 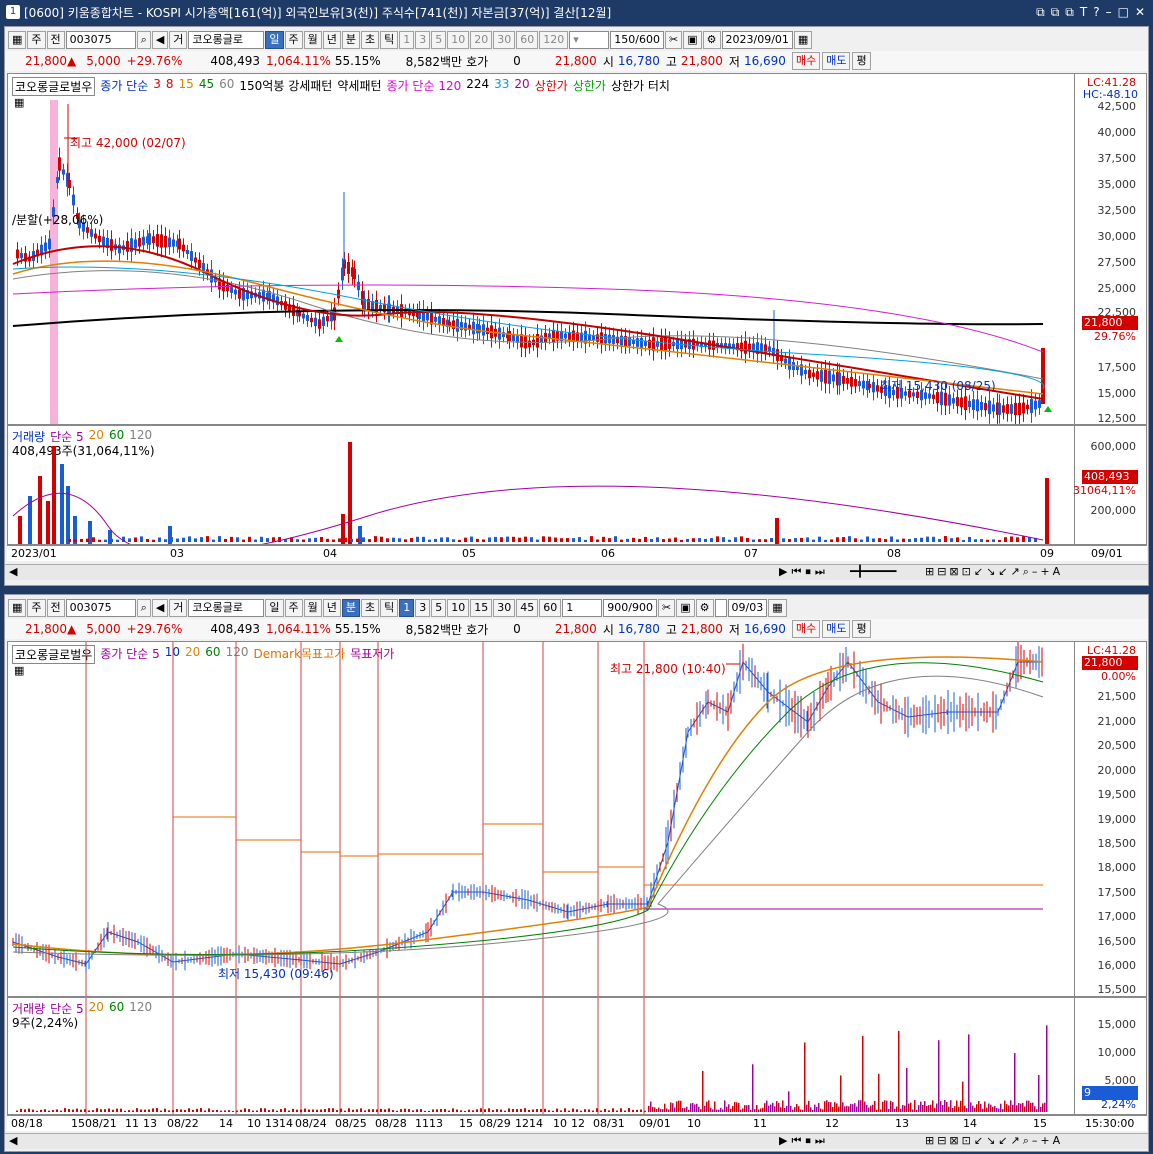 I want to click on count-input: 150/600, so click(x=637, y=40).